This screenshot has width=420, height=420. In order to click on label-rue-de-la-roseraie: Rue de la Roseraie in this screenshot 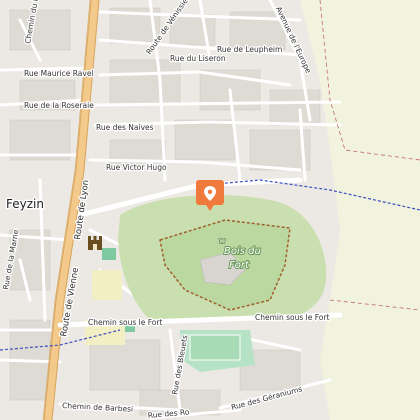, I will do `click(59, 105)`.